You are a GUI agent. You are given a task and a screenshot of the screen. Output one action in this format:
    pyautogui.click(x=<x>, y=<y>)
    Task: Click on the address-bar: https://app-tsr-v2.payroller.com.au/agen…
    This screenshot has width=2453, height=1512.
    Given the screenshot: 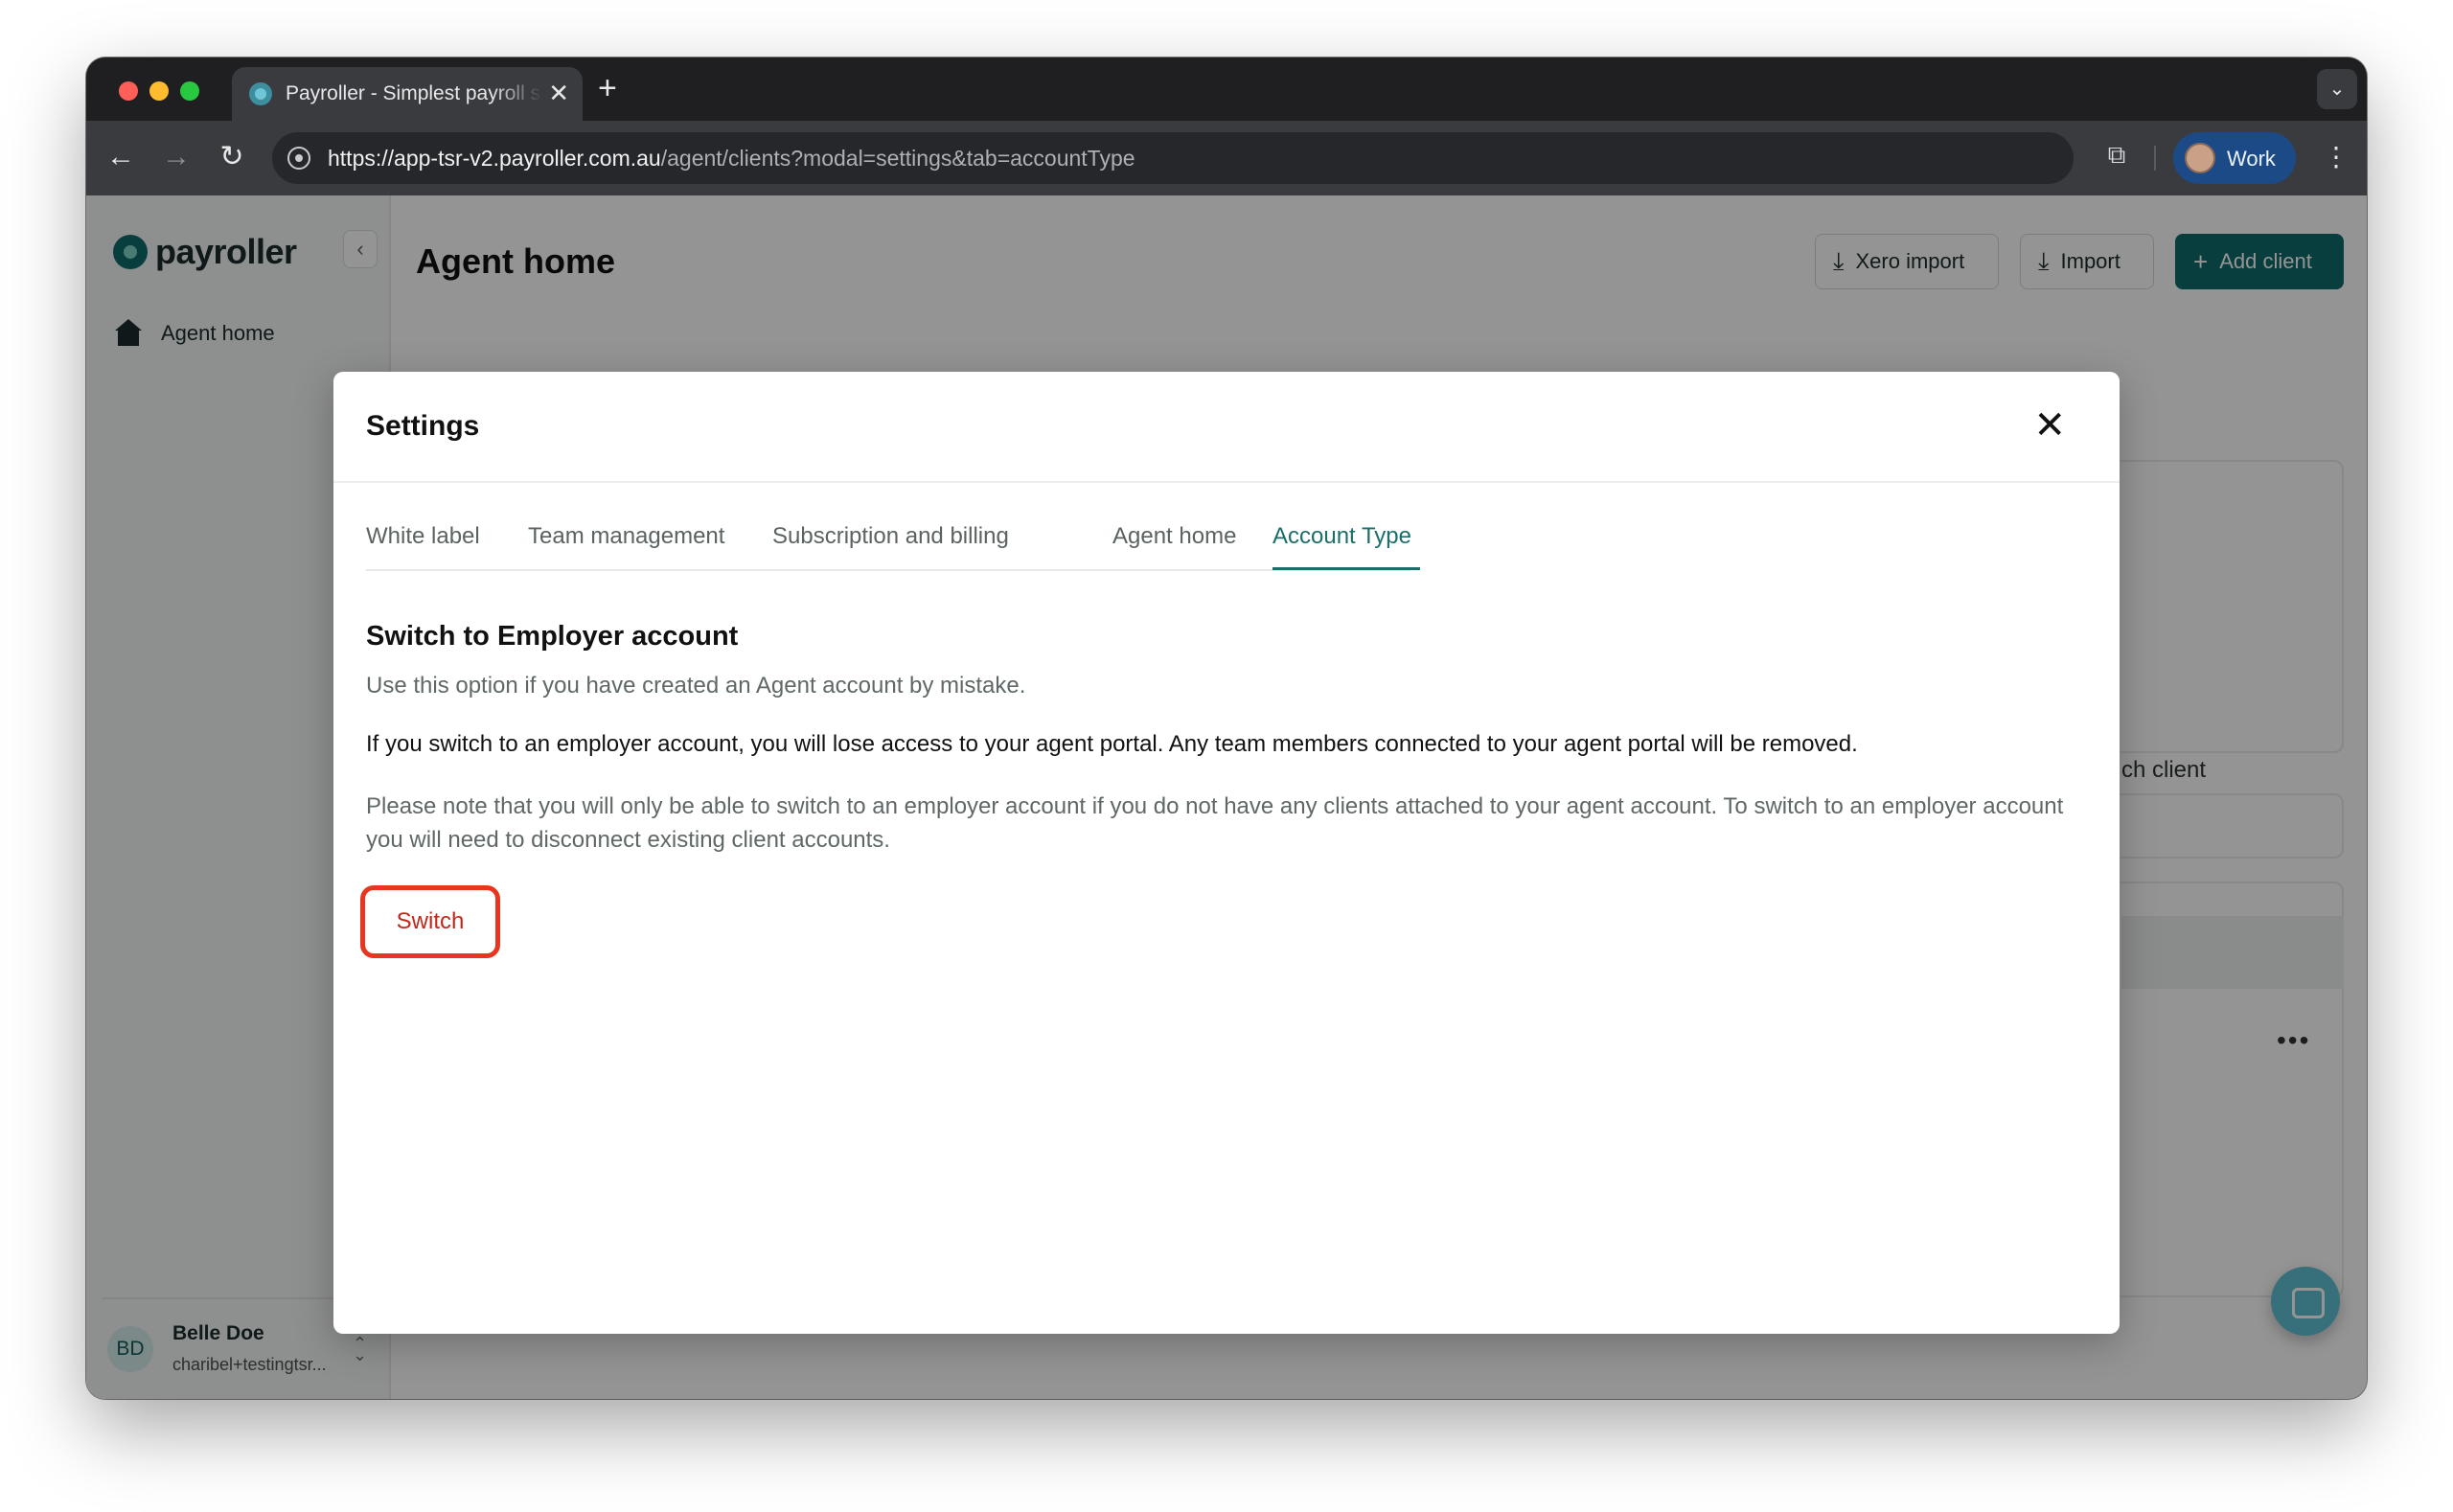 What is the action you would take?
    pyautogui.click(x=1173, y=158)
    